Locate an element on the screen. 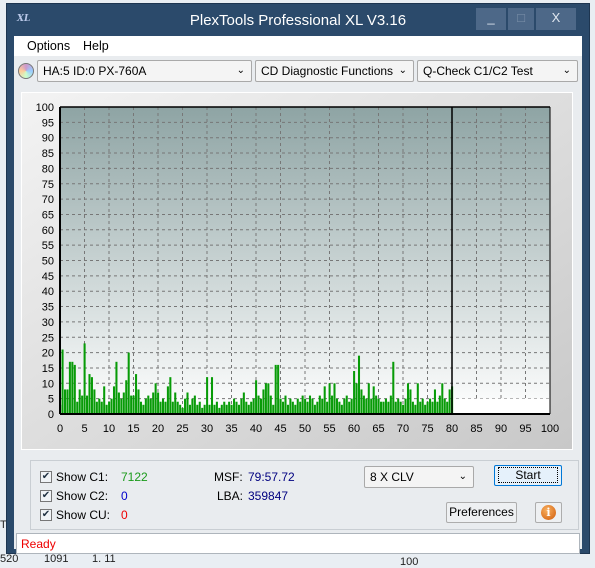 This screenshot has height=568, width=595. close-button: X is located at coordinates (556, 19).